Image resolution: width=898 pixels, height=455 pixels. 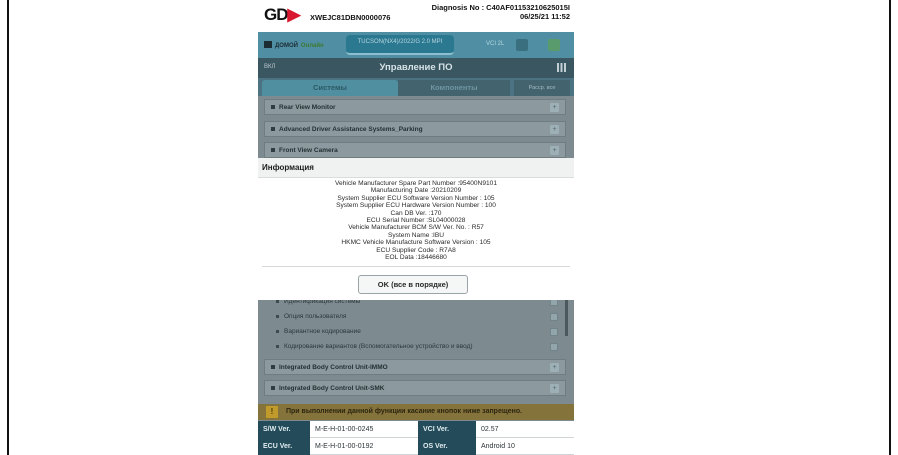 What do you see at coordinates (400, 45) in the screenshot?
I see `vehicle-selector: TUCSON(NX4)/2022/G 2.0 MPI` at bounding box center [400, 45].